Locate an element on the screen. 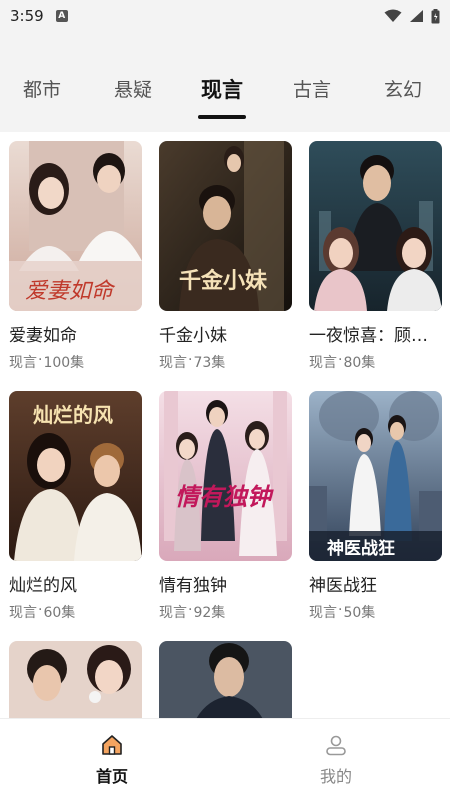 The height and width of the screenshot is (800, 450). wifi-icon is located at coordinates (393, 15).